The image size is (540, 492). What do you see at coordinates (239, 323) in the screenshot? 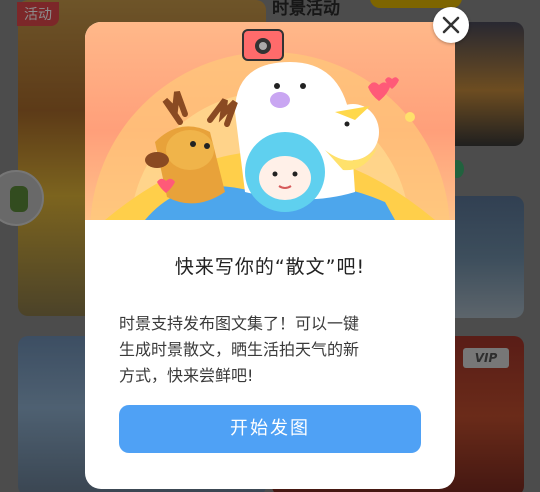
I see `description-line: 时景支持发布图文集了！可以一键` at bounding box center [239, 323].